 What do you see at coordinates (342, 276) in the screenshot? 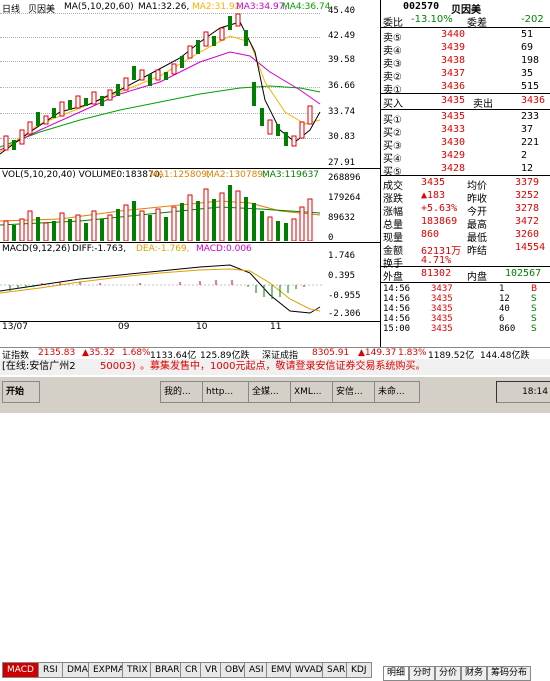
I see `macd-axis-tick: 0.395` at bounding box center [342, 276].